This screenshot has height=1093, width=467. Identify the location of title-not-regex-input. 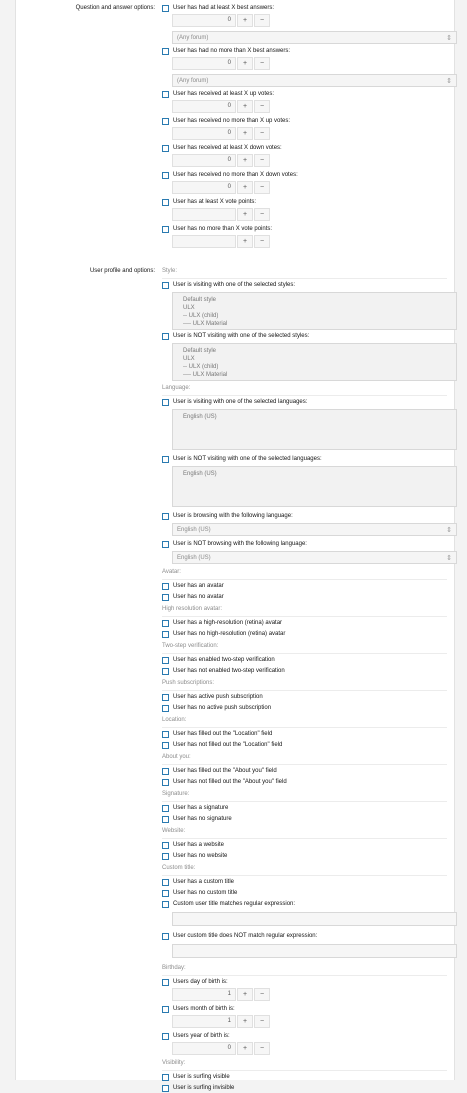
(314, 951).